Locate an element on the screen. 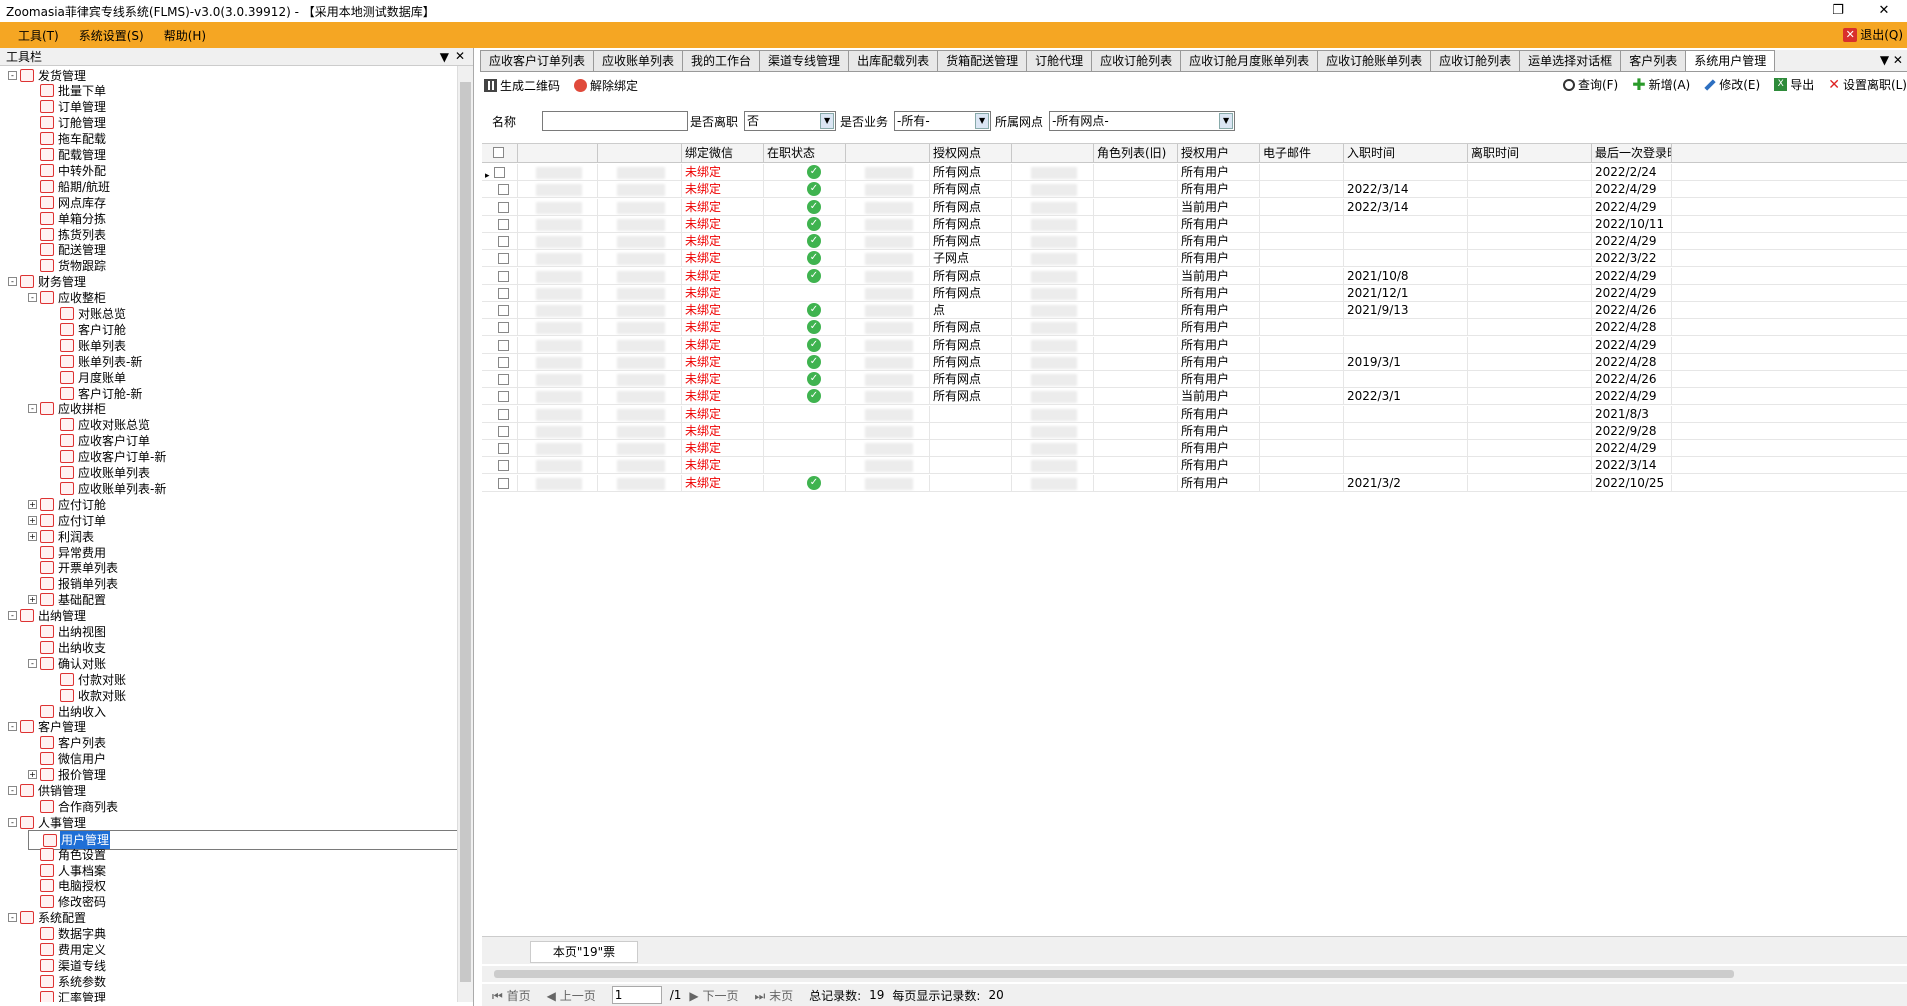  restore-button: ❐ is located at coordinates (1838, 11).